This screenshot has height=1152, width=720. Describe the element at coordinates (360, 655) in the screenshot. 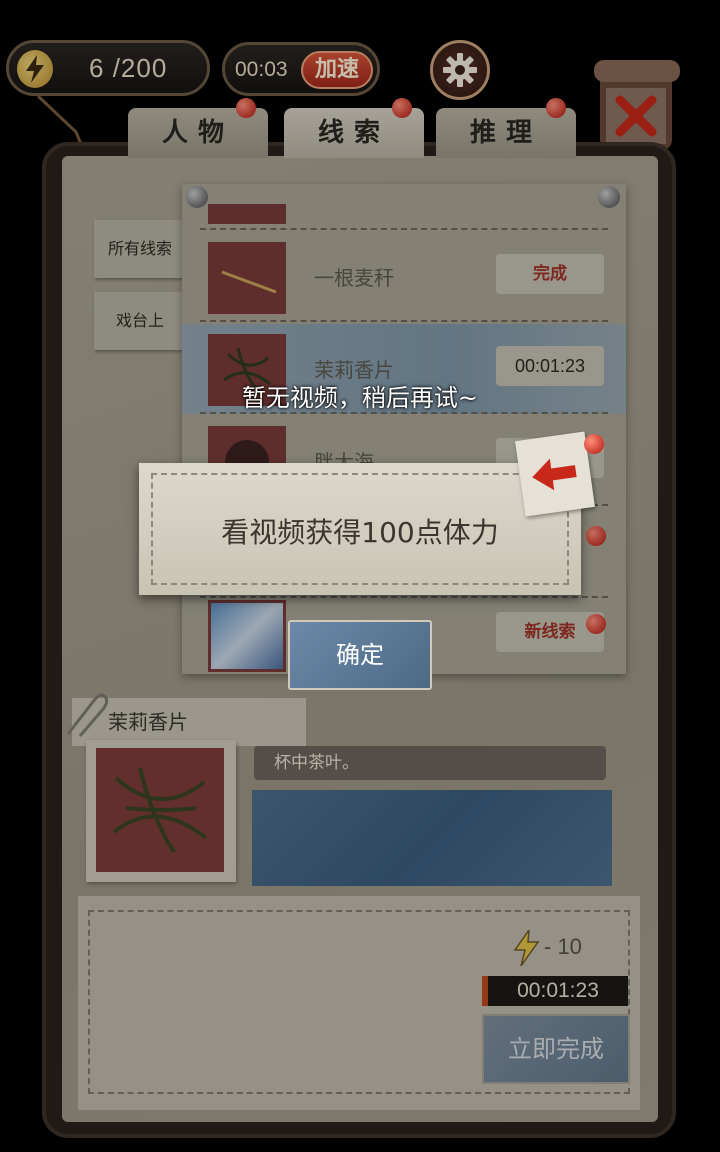

I see `confirm-button: 确定` at that location.